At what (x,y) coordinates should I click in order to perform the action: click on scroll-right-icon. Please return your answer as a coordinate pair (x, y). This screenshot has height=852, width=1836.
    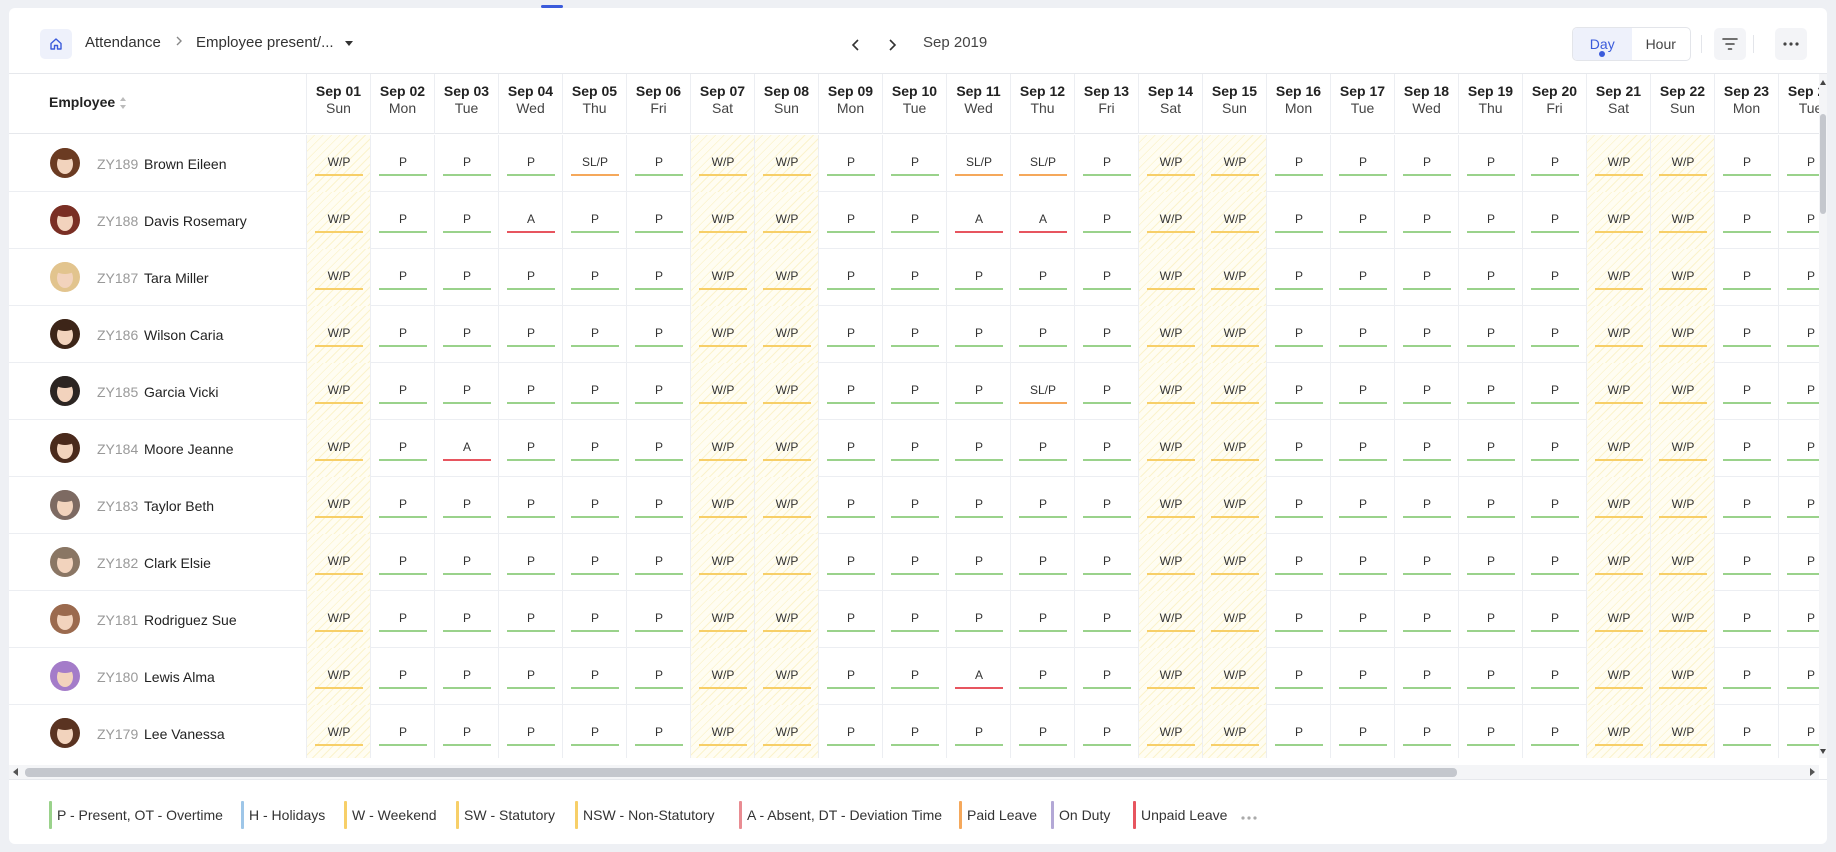
    Looking at the image, I should click on (1812, 772).